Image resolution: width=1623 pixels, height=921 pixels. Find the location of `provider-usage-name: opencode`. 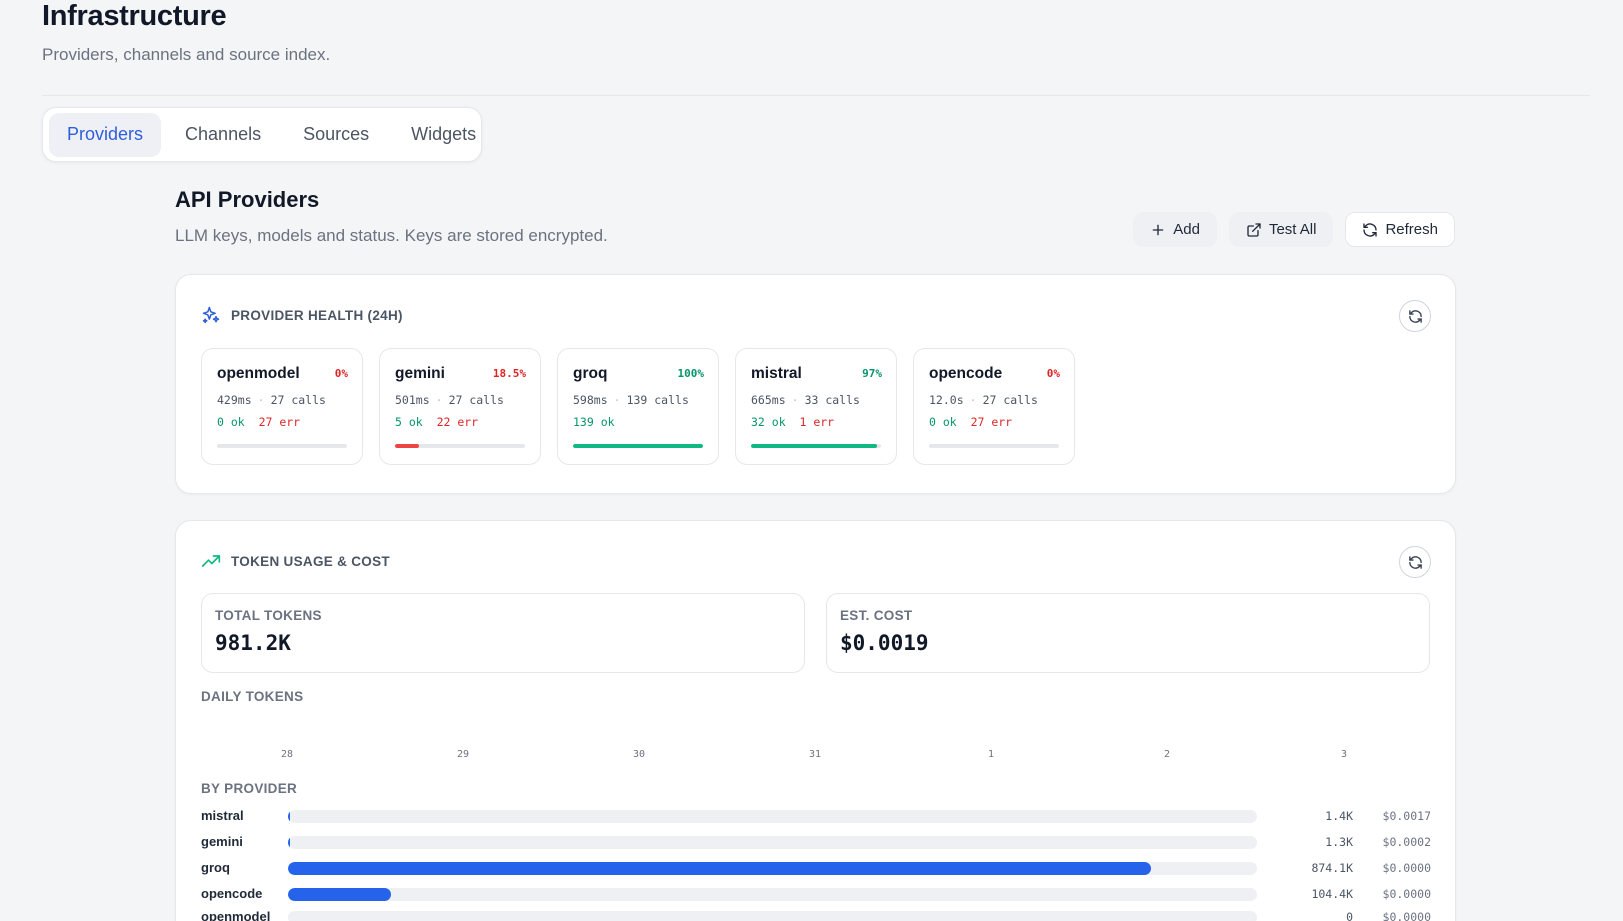

provider-usage-name: opencode is located at coordinates (232, 893).